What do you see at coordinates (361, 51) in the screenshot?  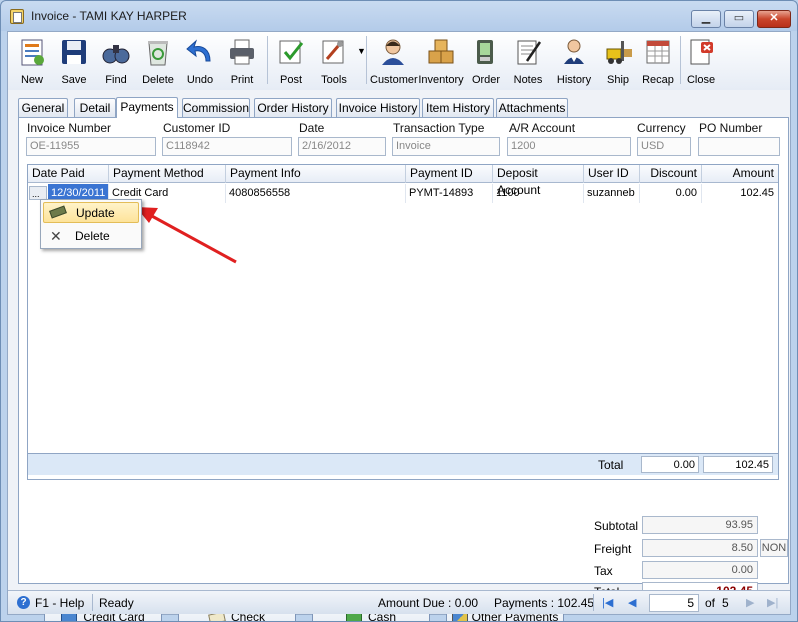 I see `chevron-down-icon: ▼` at bounding box center [361, 51].